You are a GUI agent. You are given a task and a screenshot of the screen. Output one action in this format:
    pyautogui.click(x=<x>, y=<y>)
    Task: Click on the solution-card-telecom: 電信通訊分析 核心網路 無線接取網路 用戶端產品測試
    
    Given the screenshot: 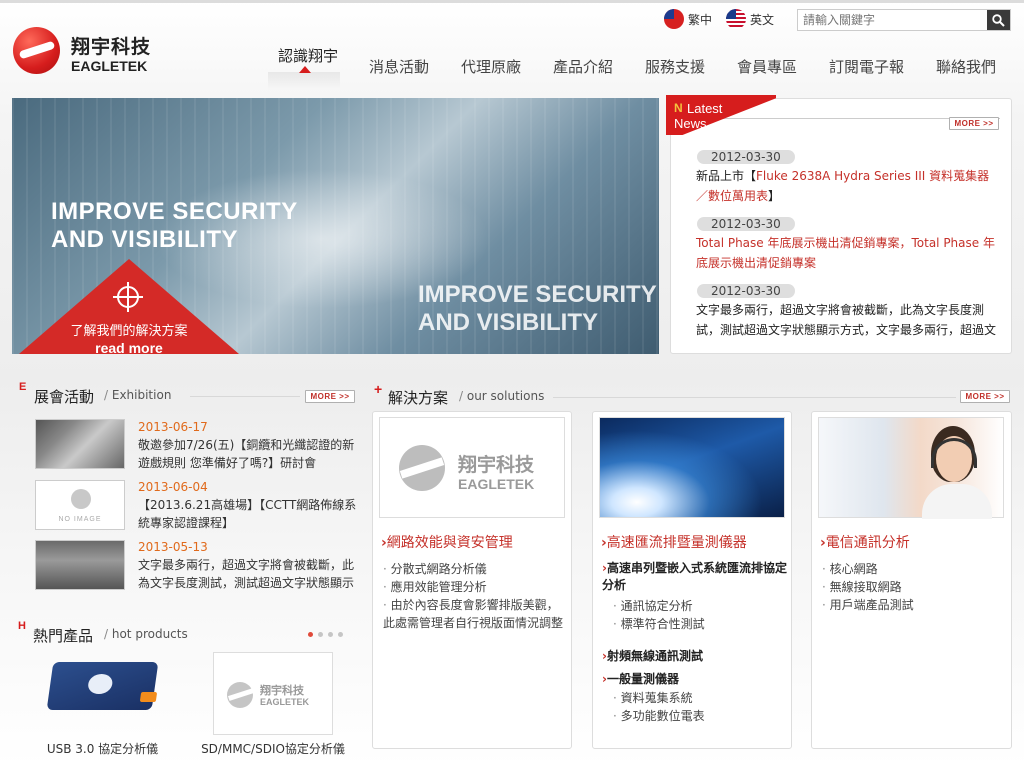 What is the action you would take?
    pyautogui.click(x=911, y=580)
    